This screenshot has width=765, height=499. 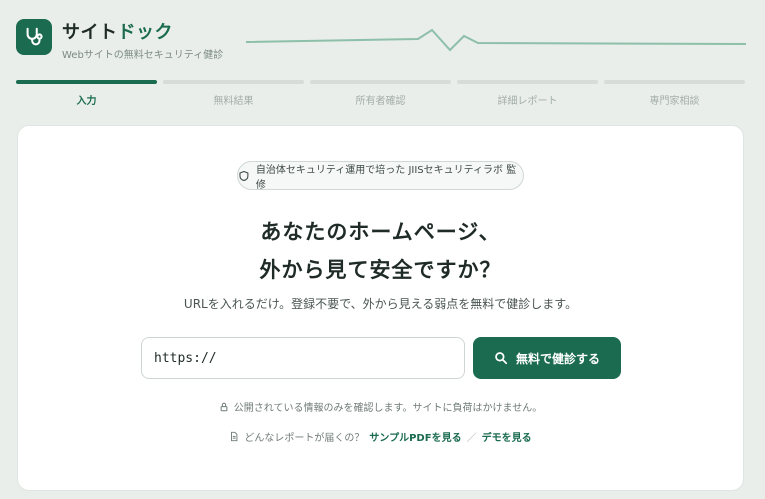 I want to click on progress-steps: 入力 無料結果 所有者確認 詳細レポート 専門家相談, so click(x=380, y=95).